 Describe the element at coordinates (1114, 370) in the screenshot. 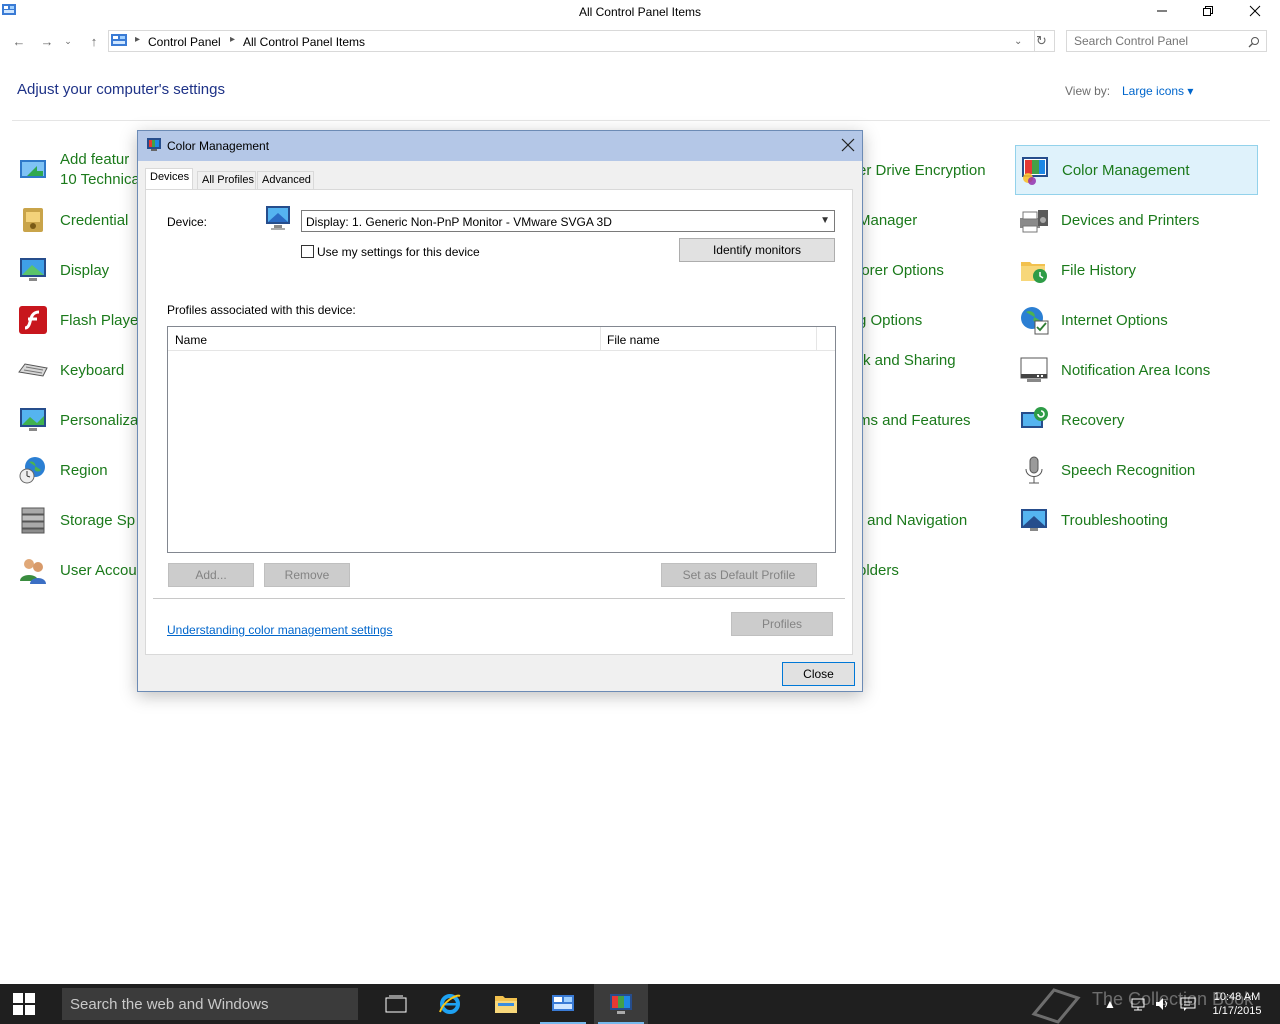

I see `cp-item-notification-area-icons: Notification Area Icons` at that location.